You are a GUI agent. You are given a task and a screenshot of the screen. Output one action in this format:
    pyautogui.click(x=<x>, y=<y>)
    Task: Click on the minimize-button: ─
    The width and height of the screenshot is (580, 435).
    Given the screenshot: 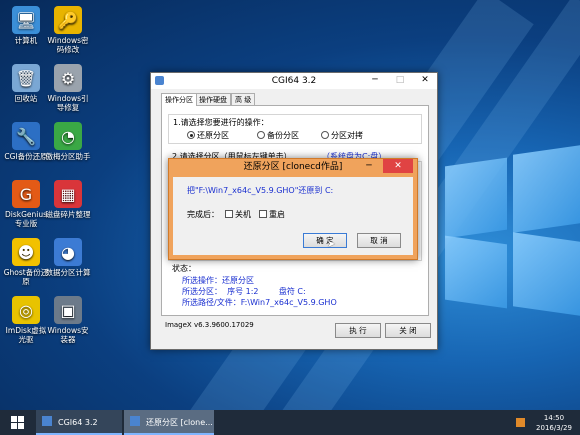 What is the action you would take?
    pyautogui.click(x=375, y=80)
    